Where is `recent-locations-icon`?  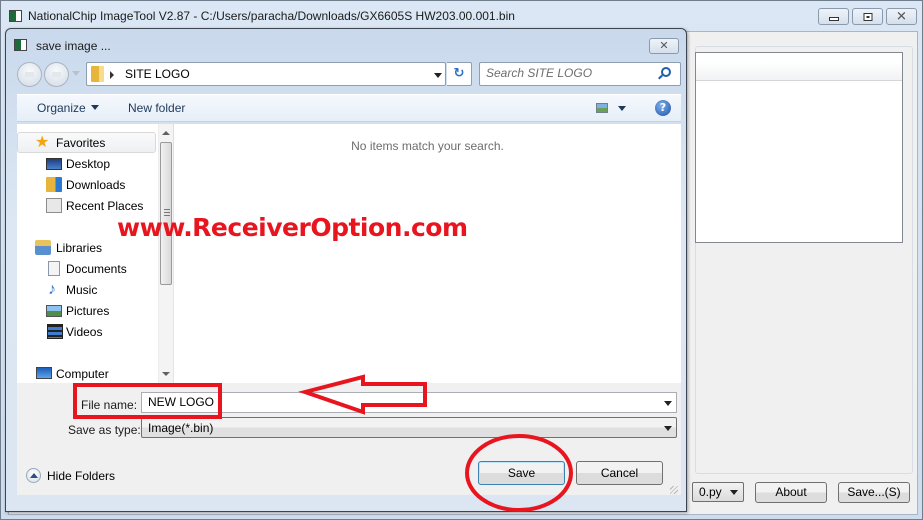
recent-locations-icon is located at coordinates (76, 73).